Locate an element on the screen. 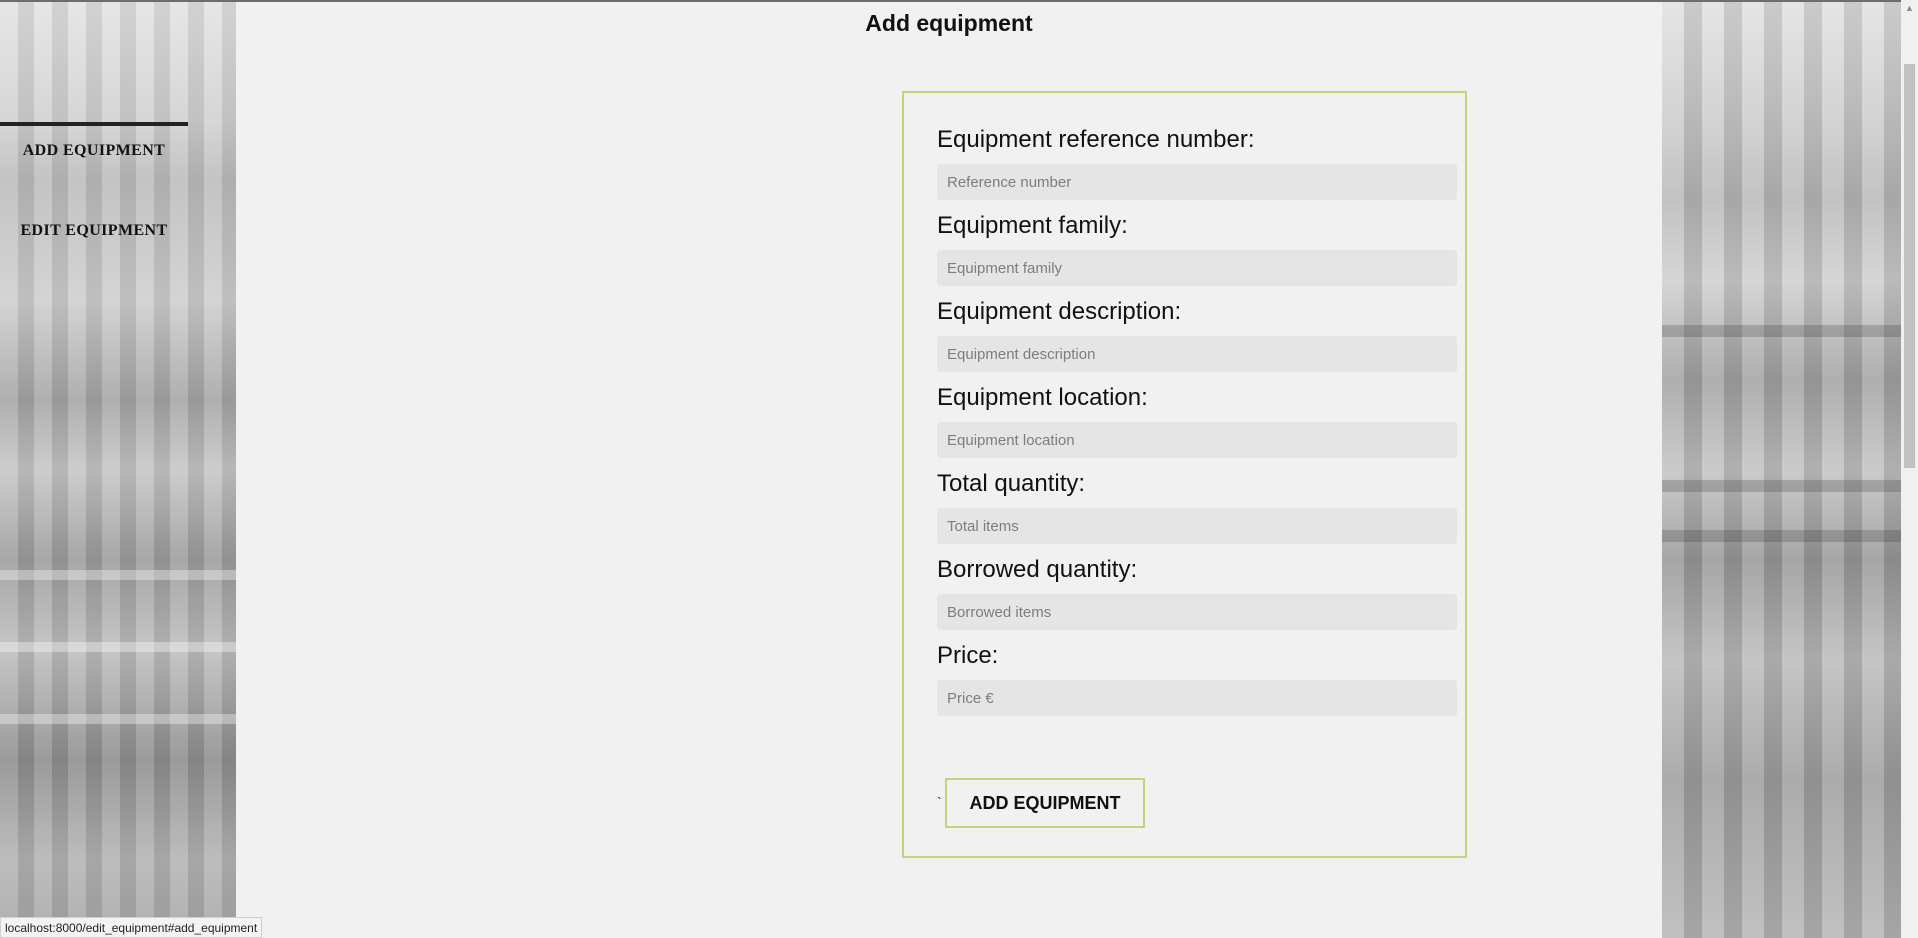 This screenshot has height=938, width=1918. reference-number-label: Equipment reference number: is located at coordinates (1096, 139).